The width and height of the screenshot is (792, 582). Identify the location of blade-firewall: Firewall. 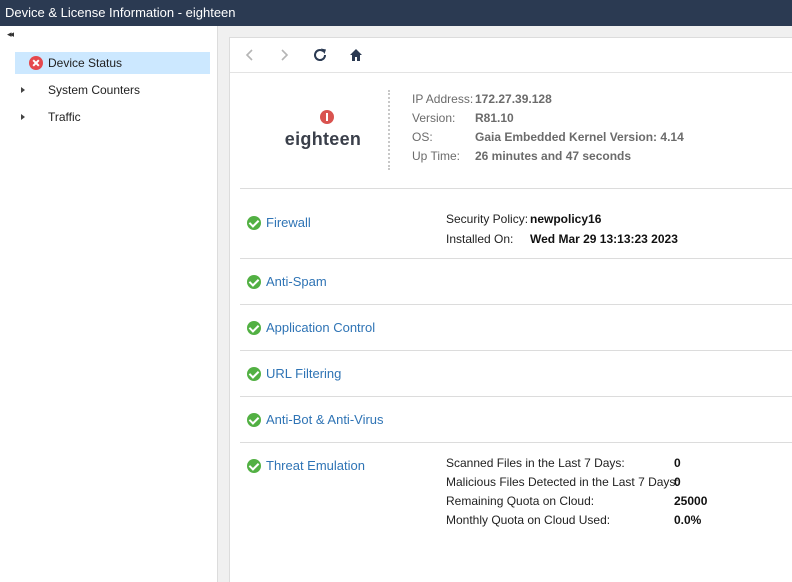
(288, 222).